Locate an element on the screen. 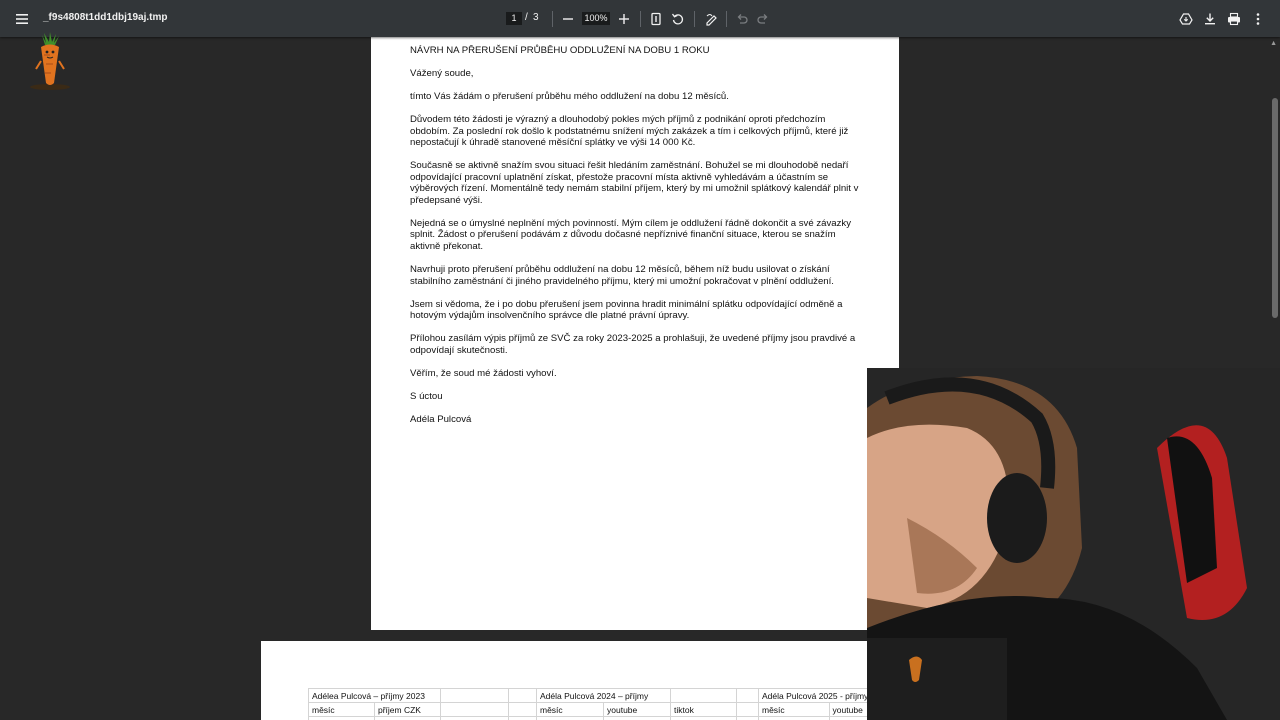  carrot-mascot-overlay is located at coordinates (50, 61).